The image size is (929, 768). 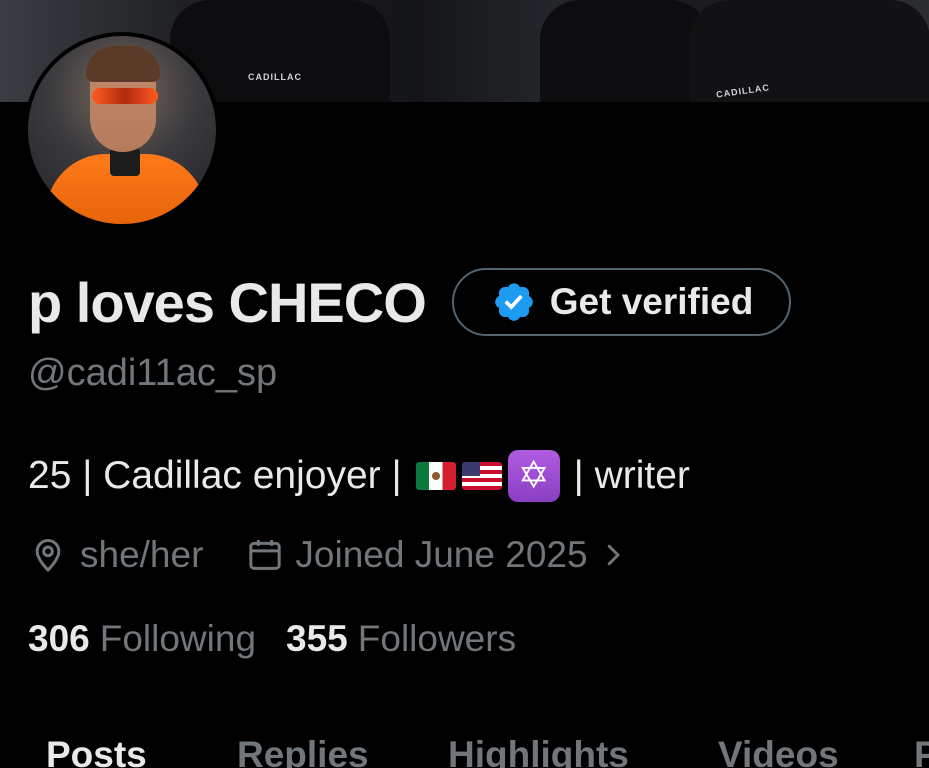 I want to click on tab-posts: Posts, so click(x=96, y=751).